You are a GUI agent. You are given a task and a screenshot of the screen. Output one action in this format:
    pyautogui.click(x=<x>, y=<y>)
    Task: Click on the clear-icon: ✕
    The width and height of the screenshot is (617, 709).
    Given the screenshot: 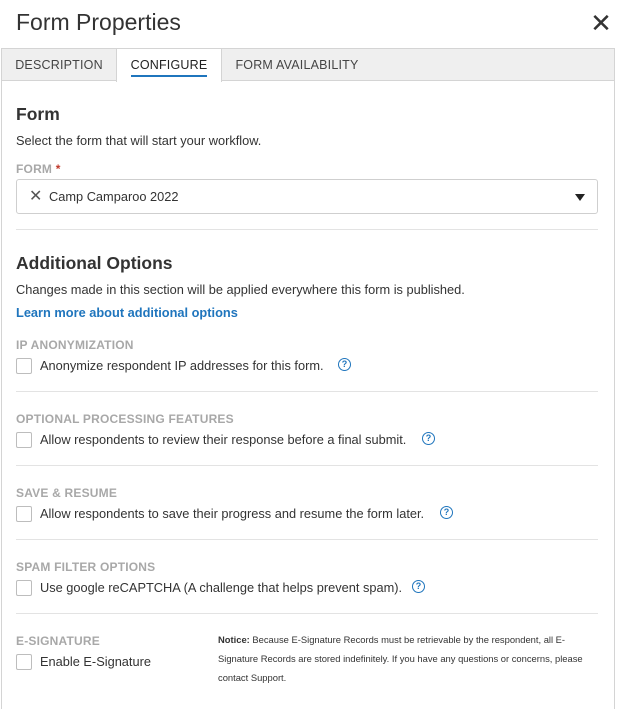 What is the action you would take?
    pyautogui.click(x=36, y=197)
    